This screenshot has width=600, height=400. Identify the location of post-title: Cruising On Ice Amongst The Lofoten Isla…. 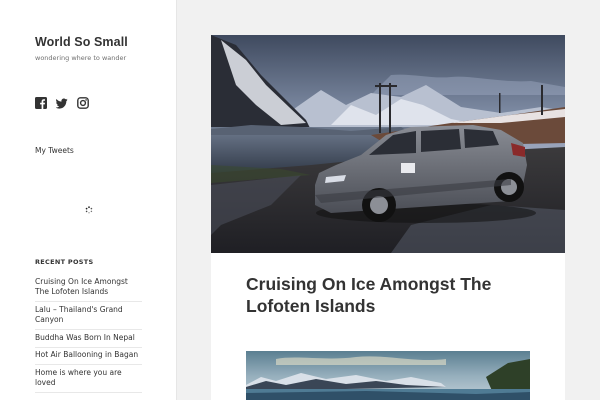
(391, 295).